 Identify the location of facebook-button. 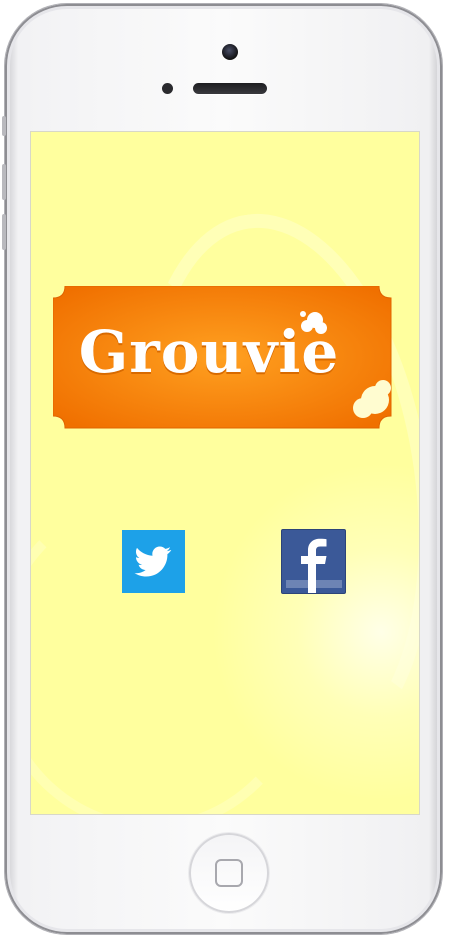
(313, 561).